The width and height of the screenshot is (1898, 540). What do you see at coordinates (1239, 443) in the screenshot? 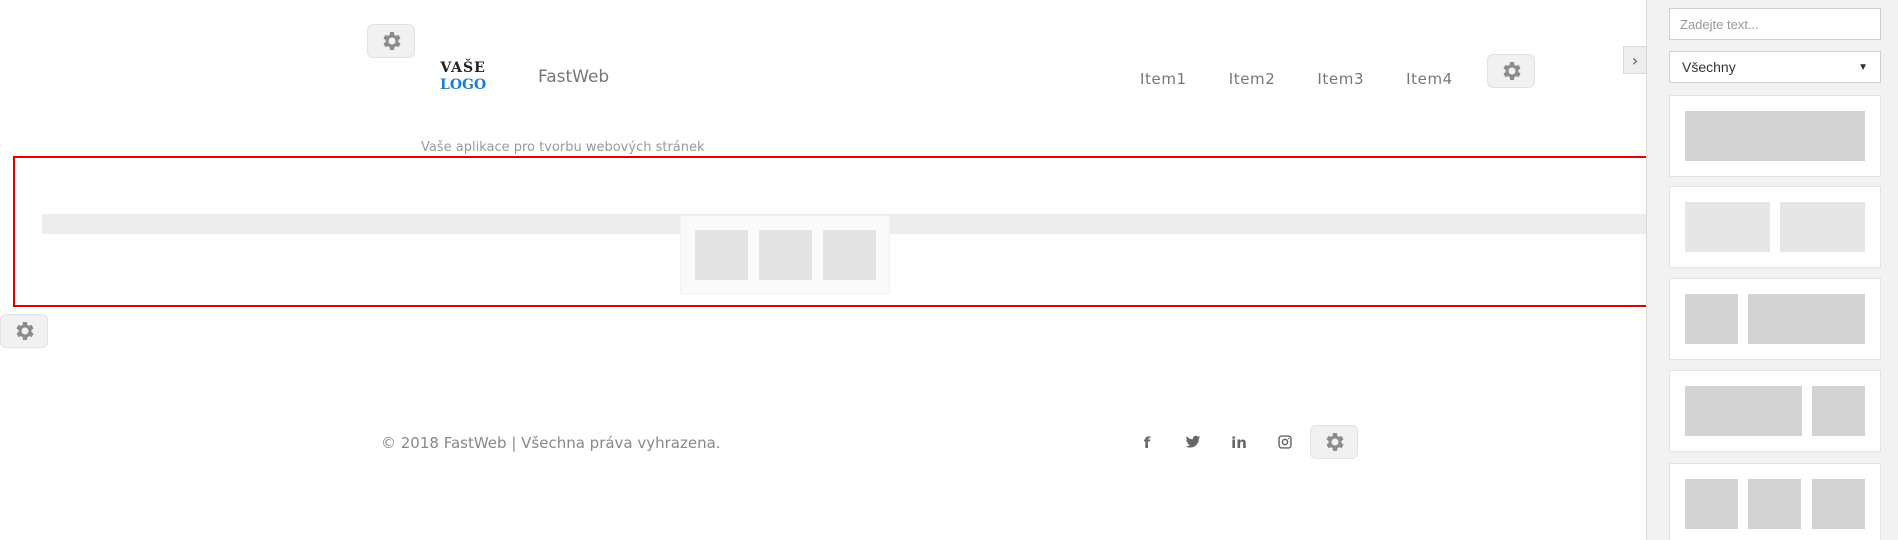
I see `linkedin-icon: in` at bounding box center [1239, 443].